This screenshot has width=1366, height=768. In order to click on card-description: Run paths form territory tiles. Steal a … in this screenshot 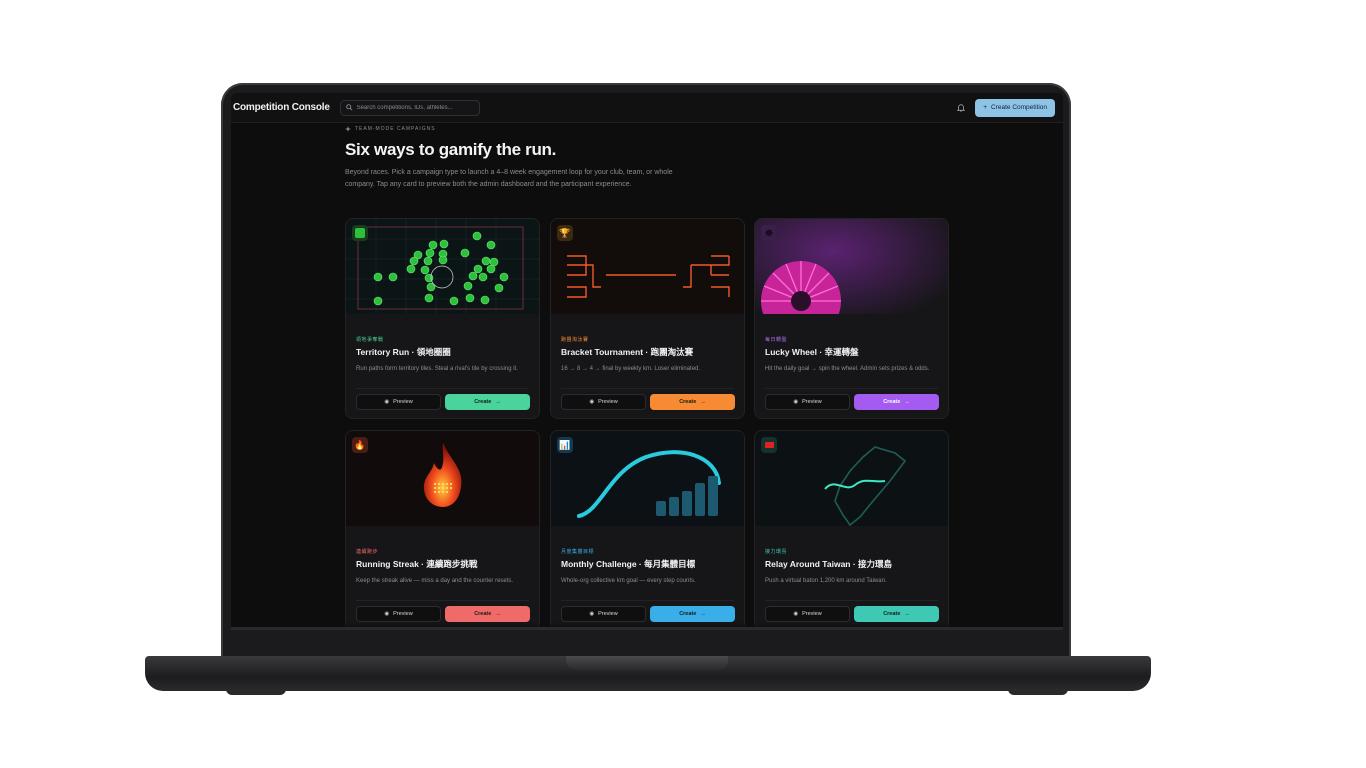, I will do `click(437, 369)`.